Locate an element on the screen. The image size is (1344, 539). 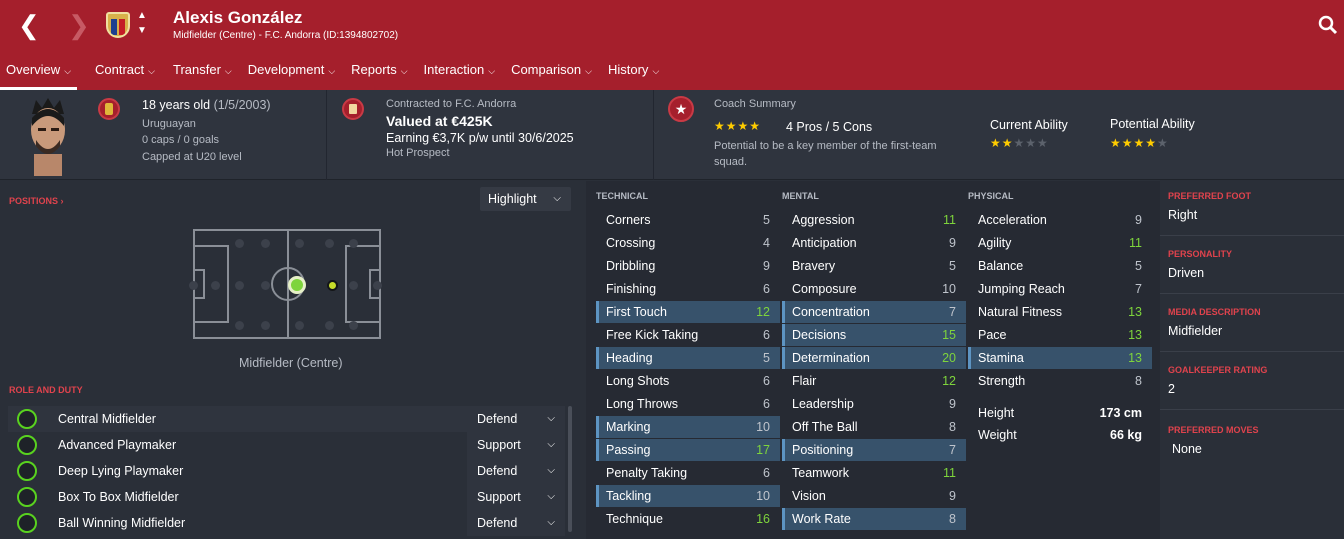
technical-header: TECHNICAL is located at coordinates (622, 196).